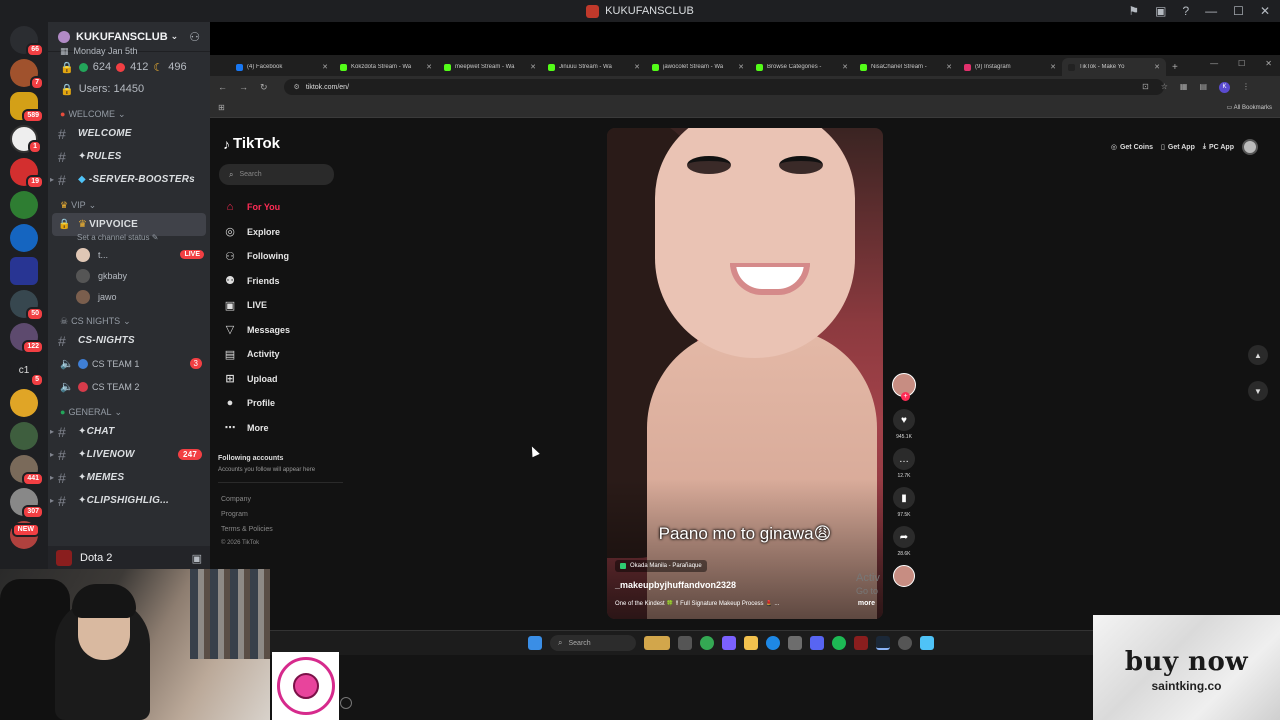 The width and height of the screenshot is (1280, 720). What do you see at coordinates (129, 363) in the screenshot?
I see `voice-channel-cs-team-1: 🔈 CS TEAM 13` at bounding box center [129, 363].